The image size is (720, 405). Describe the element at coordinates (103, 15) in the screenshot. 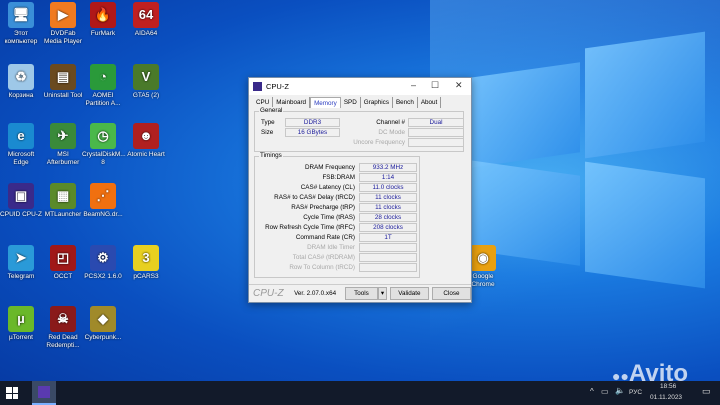

I see `app-icon: 🔥` at that location.